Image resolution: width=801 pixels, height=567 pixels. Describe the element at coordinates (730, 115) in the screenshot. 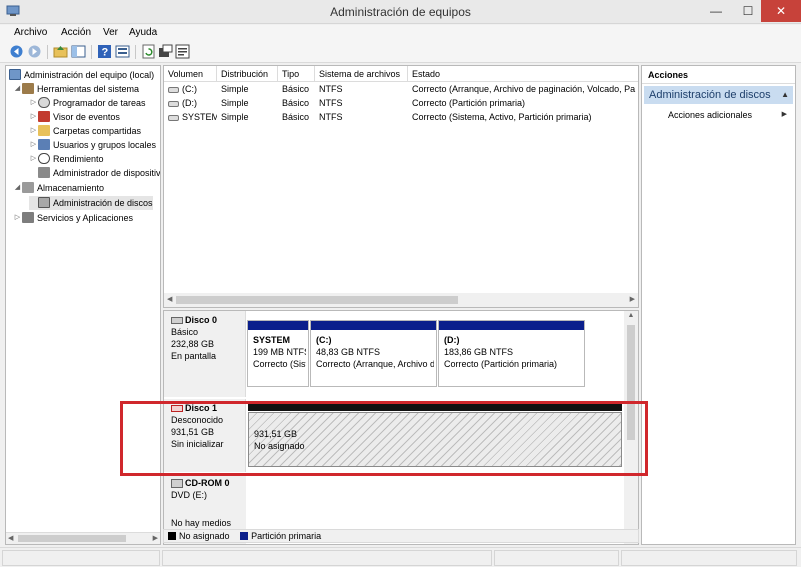

I see `more-actions-item: Acciones adicionales ▶` at that location.